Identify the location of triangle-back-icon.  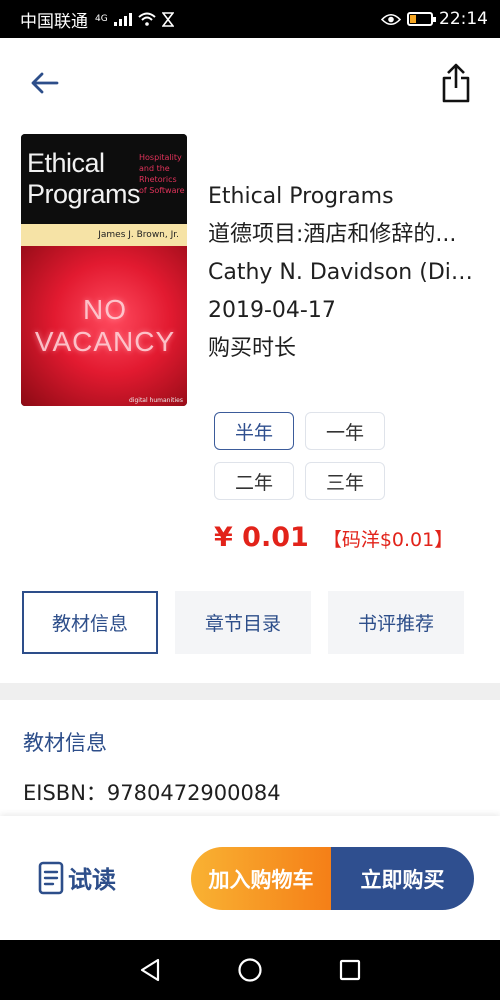
(150, 970).